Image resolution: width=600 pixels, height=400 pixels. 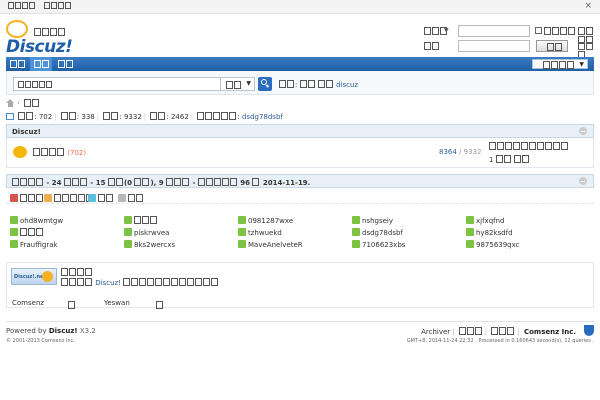 What do you see at coordinates (262, 117) in the screenshot?
I see `newest-member-link: dsdg78dsbf` at bounding box center [262, 117].